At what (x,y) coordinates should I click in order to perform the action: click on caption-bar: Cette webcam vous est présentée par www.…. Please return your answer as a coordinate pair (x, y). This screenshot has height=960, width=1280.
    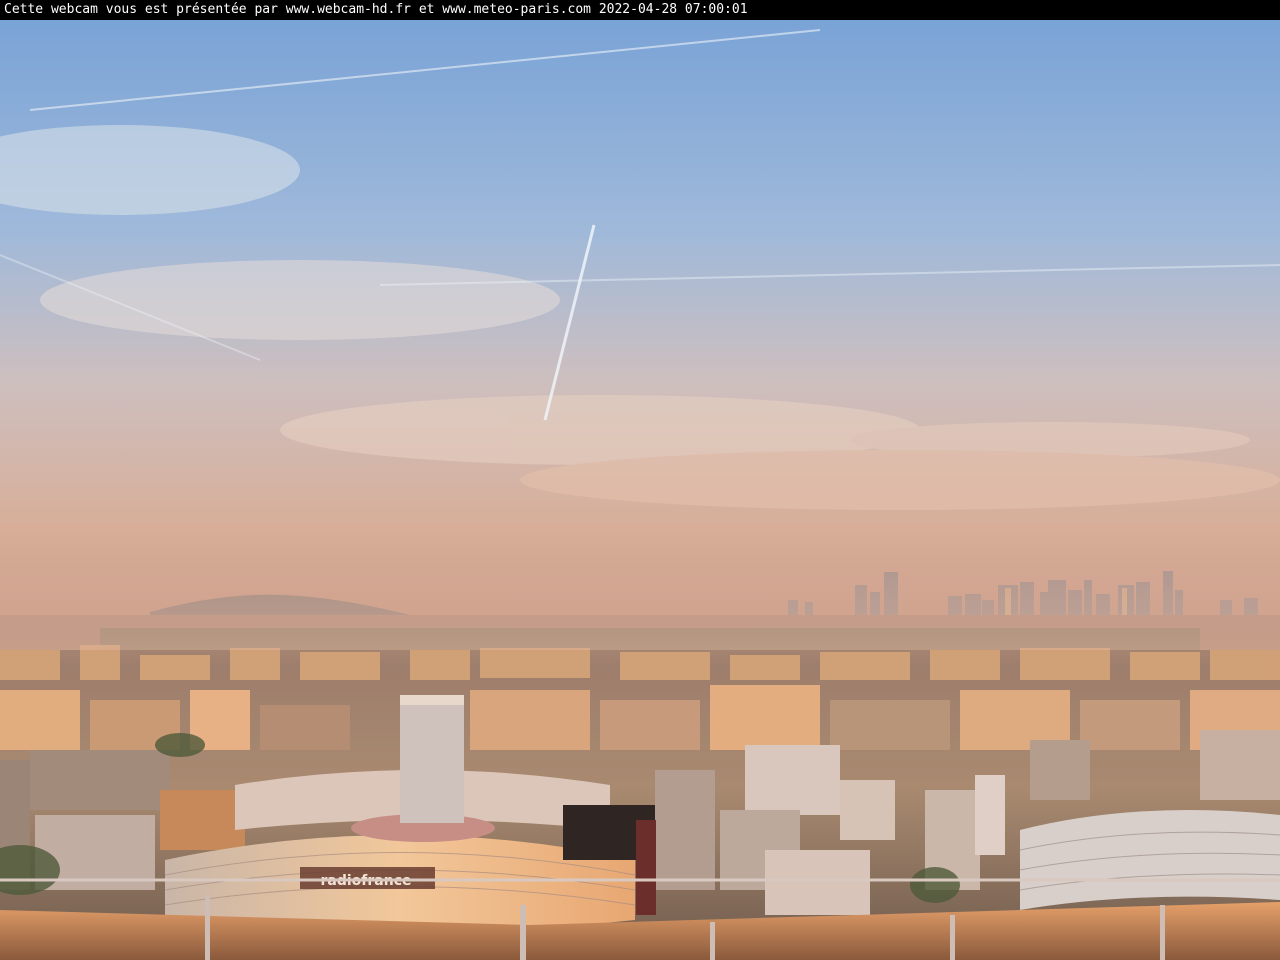
    Looking at the image, I should click on (640, 10).